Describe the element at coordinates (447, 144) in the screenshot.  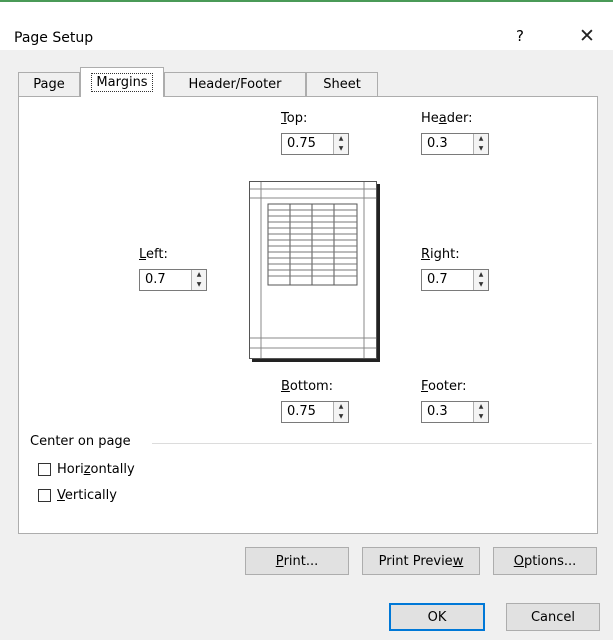
I see `header-value: 0.3` at that location.